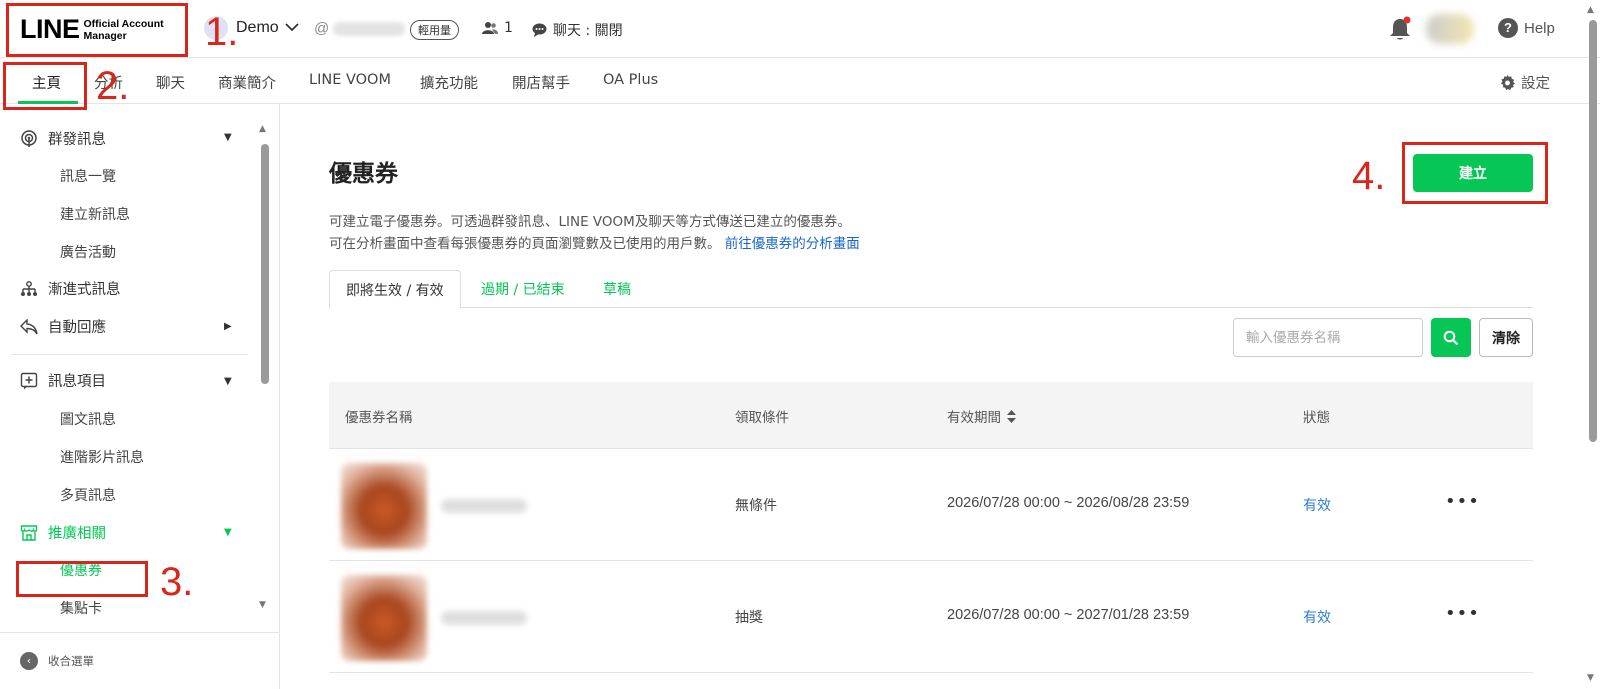  Describe the element at coordinates (29, 138) in the screenshot. I see `broadcast-icon` at that location.